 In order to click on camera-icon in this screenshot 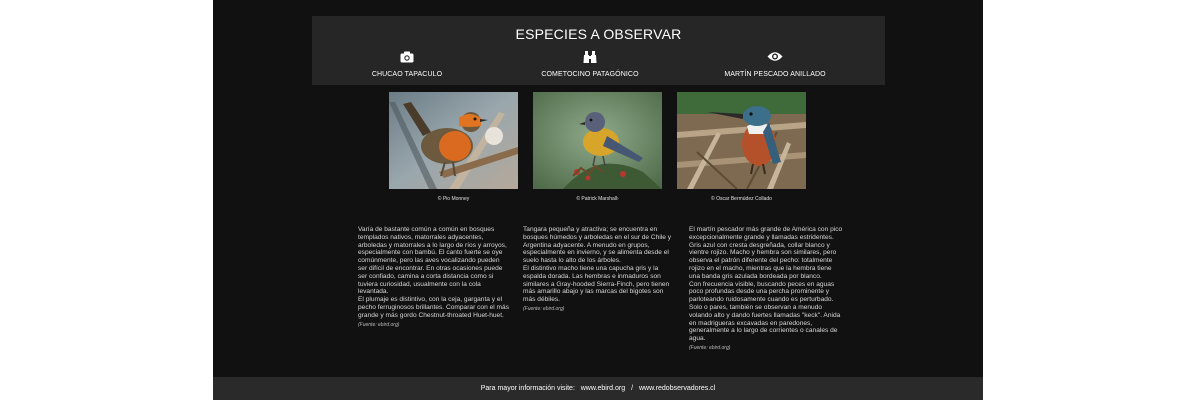, I will do `click(407, 59)`.